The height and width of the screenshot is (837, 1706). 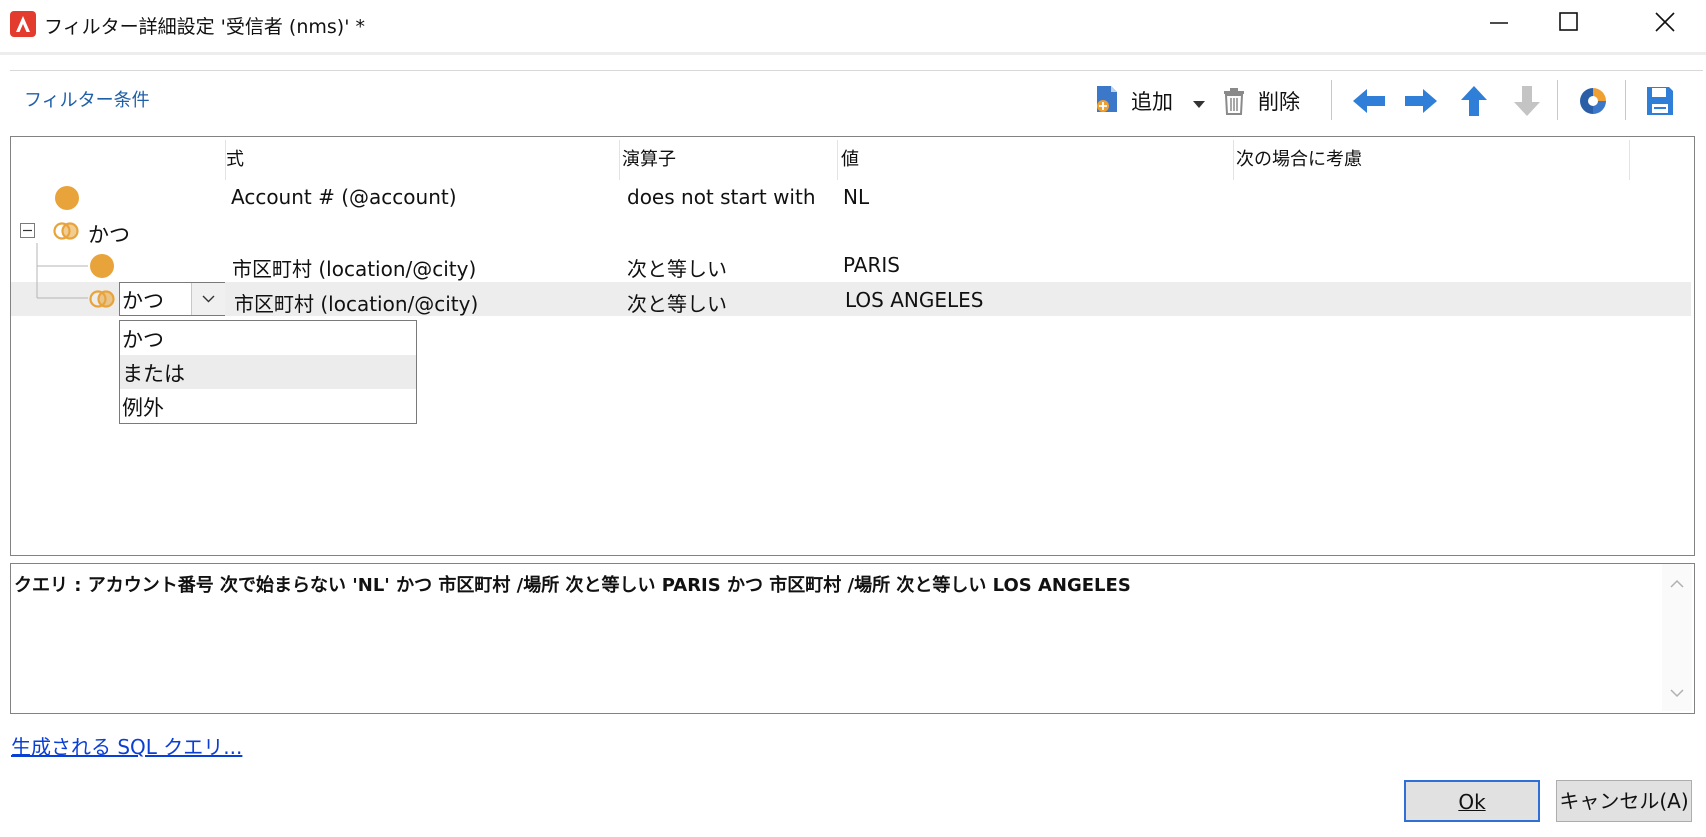 I want to click on row1-value: NL, so click(x=856, y=197).